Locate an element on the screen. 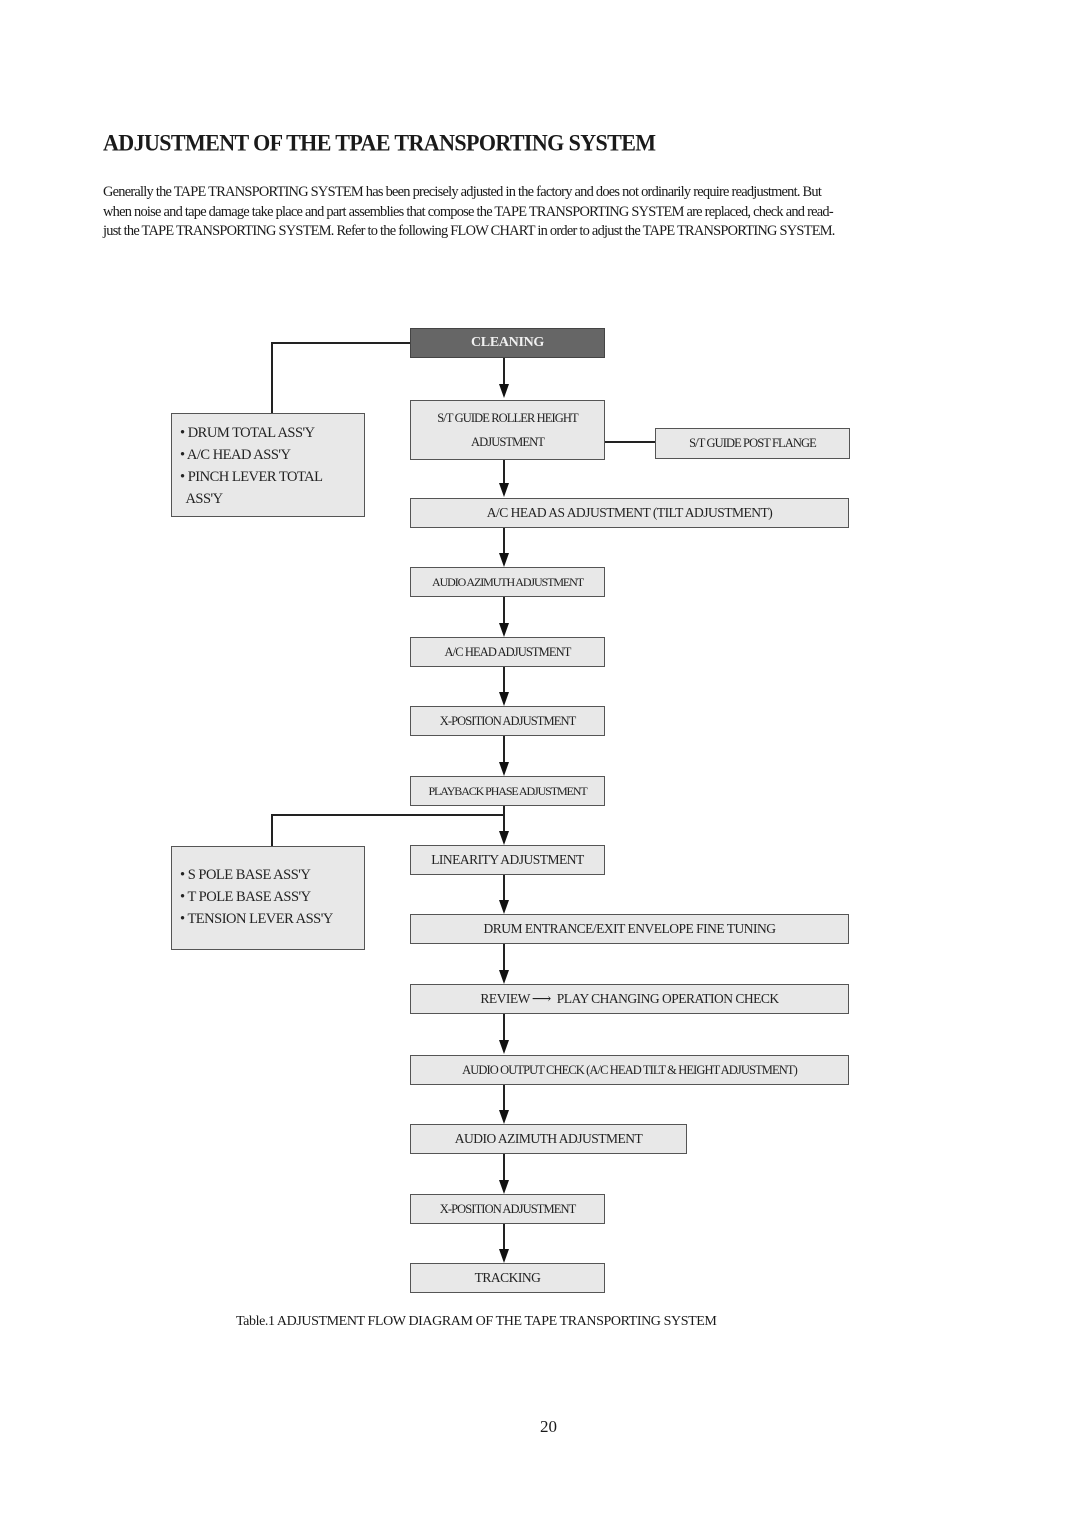 The image size is (1080, 1528). step-cleaning: CLEANING is located at coordinates (507, 343).